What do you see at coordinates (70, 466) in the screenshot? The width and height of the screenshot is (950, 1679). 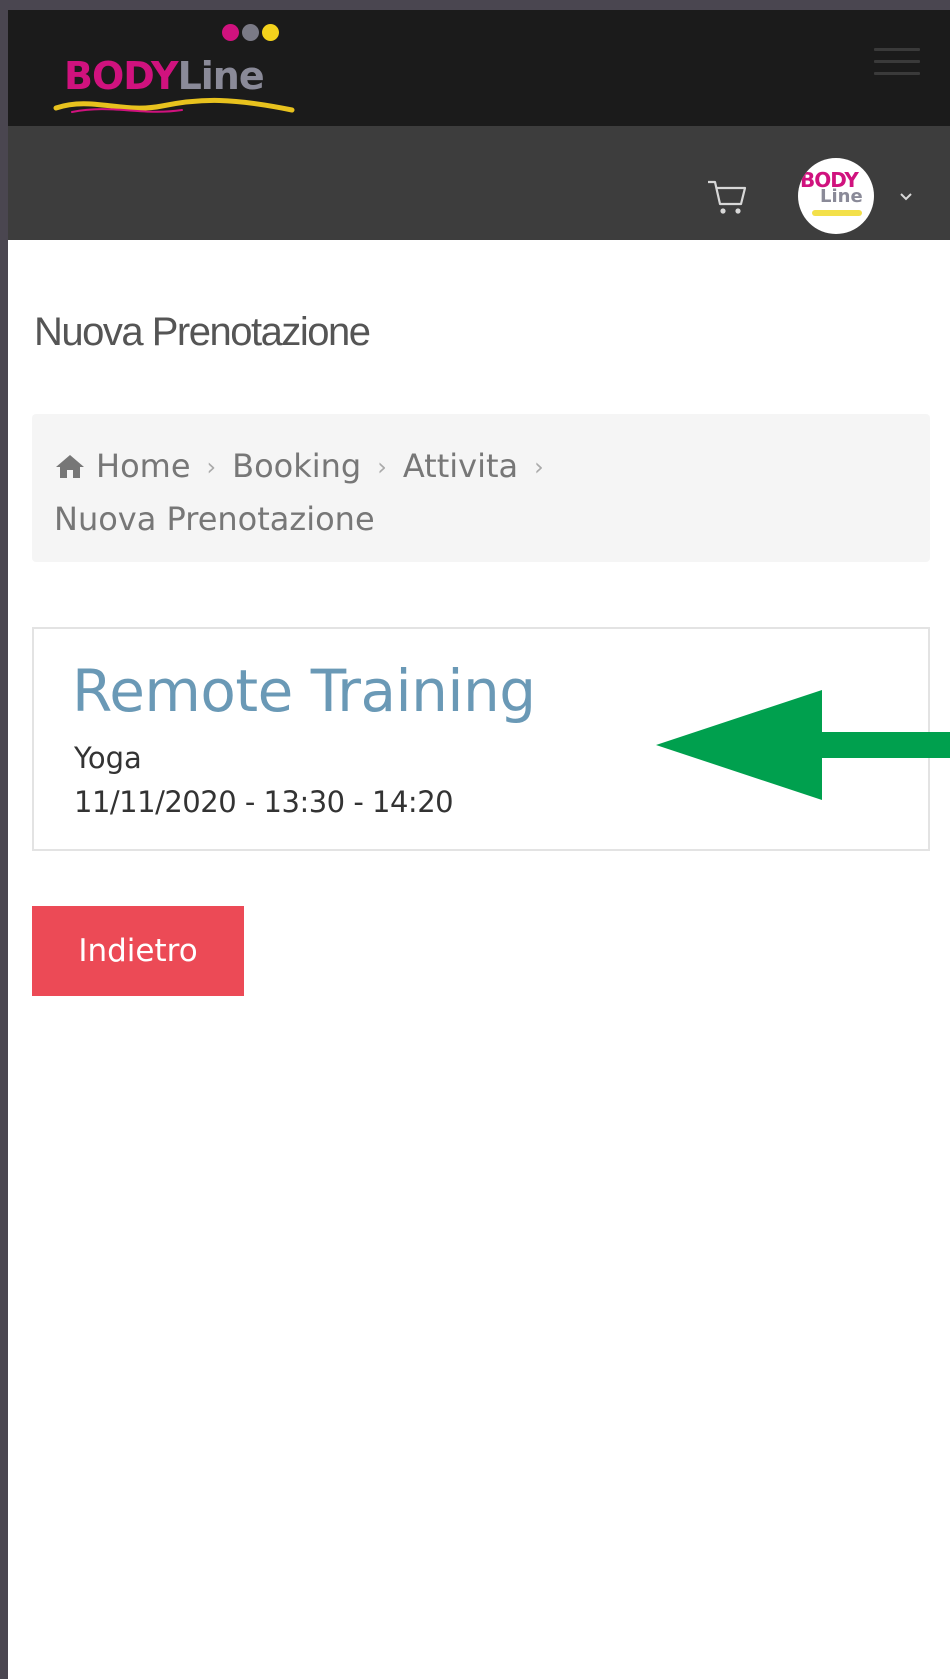 I see `home-icon` at bounding box center [70, 466].